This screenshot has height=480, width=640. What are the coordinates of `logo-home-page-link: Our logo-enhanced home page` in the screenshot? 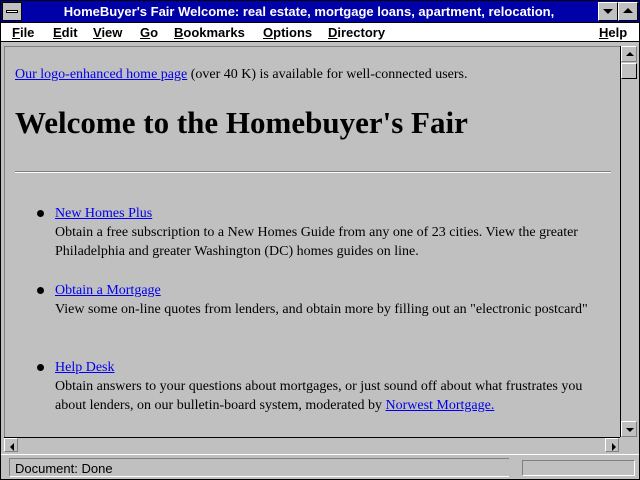 It's located at (101, 74).